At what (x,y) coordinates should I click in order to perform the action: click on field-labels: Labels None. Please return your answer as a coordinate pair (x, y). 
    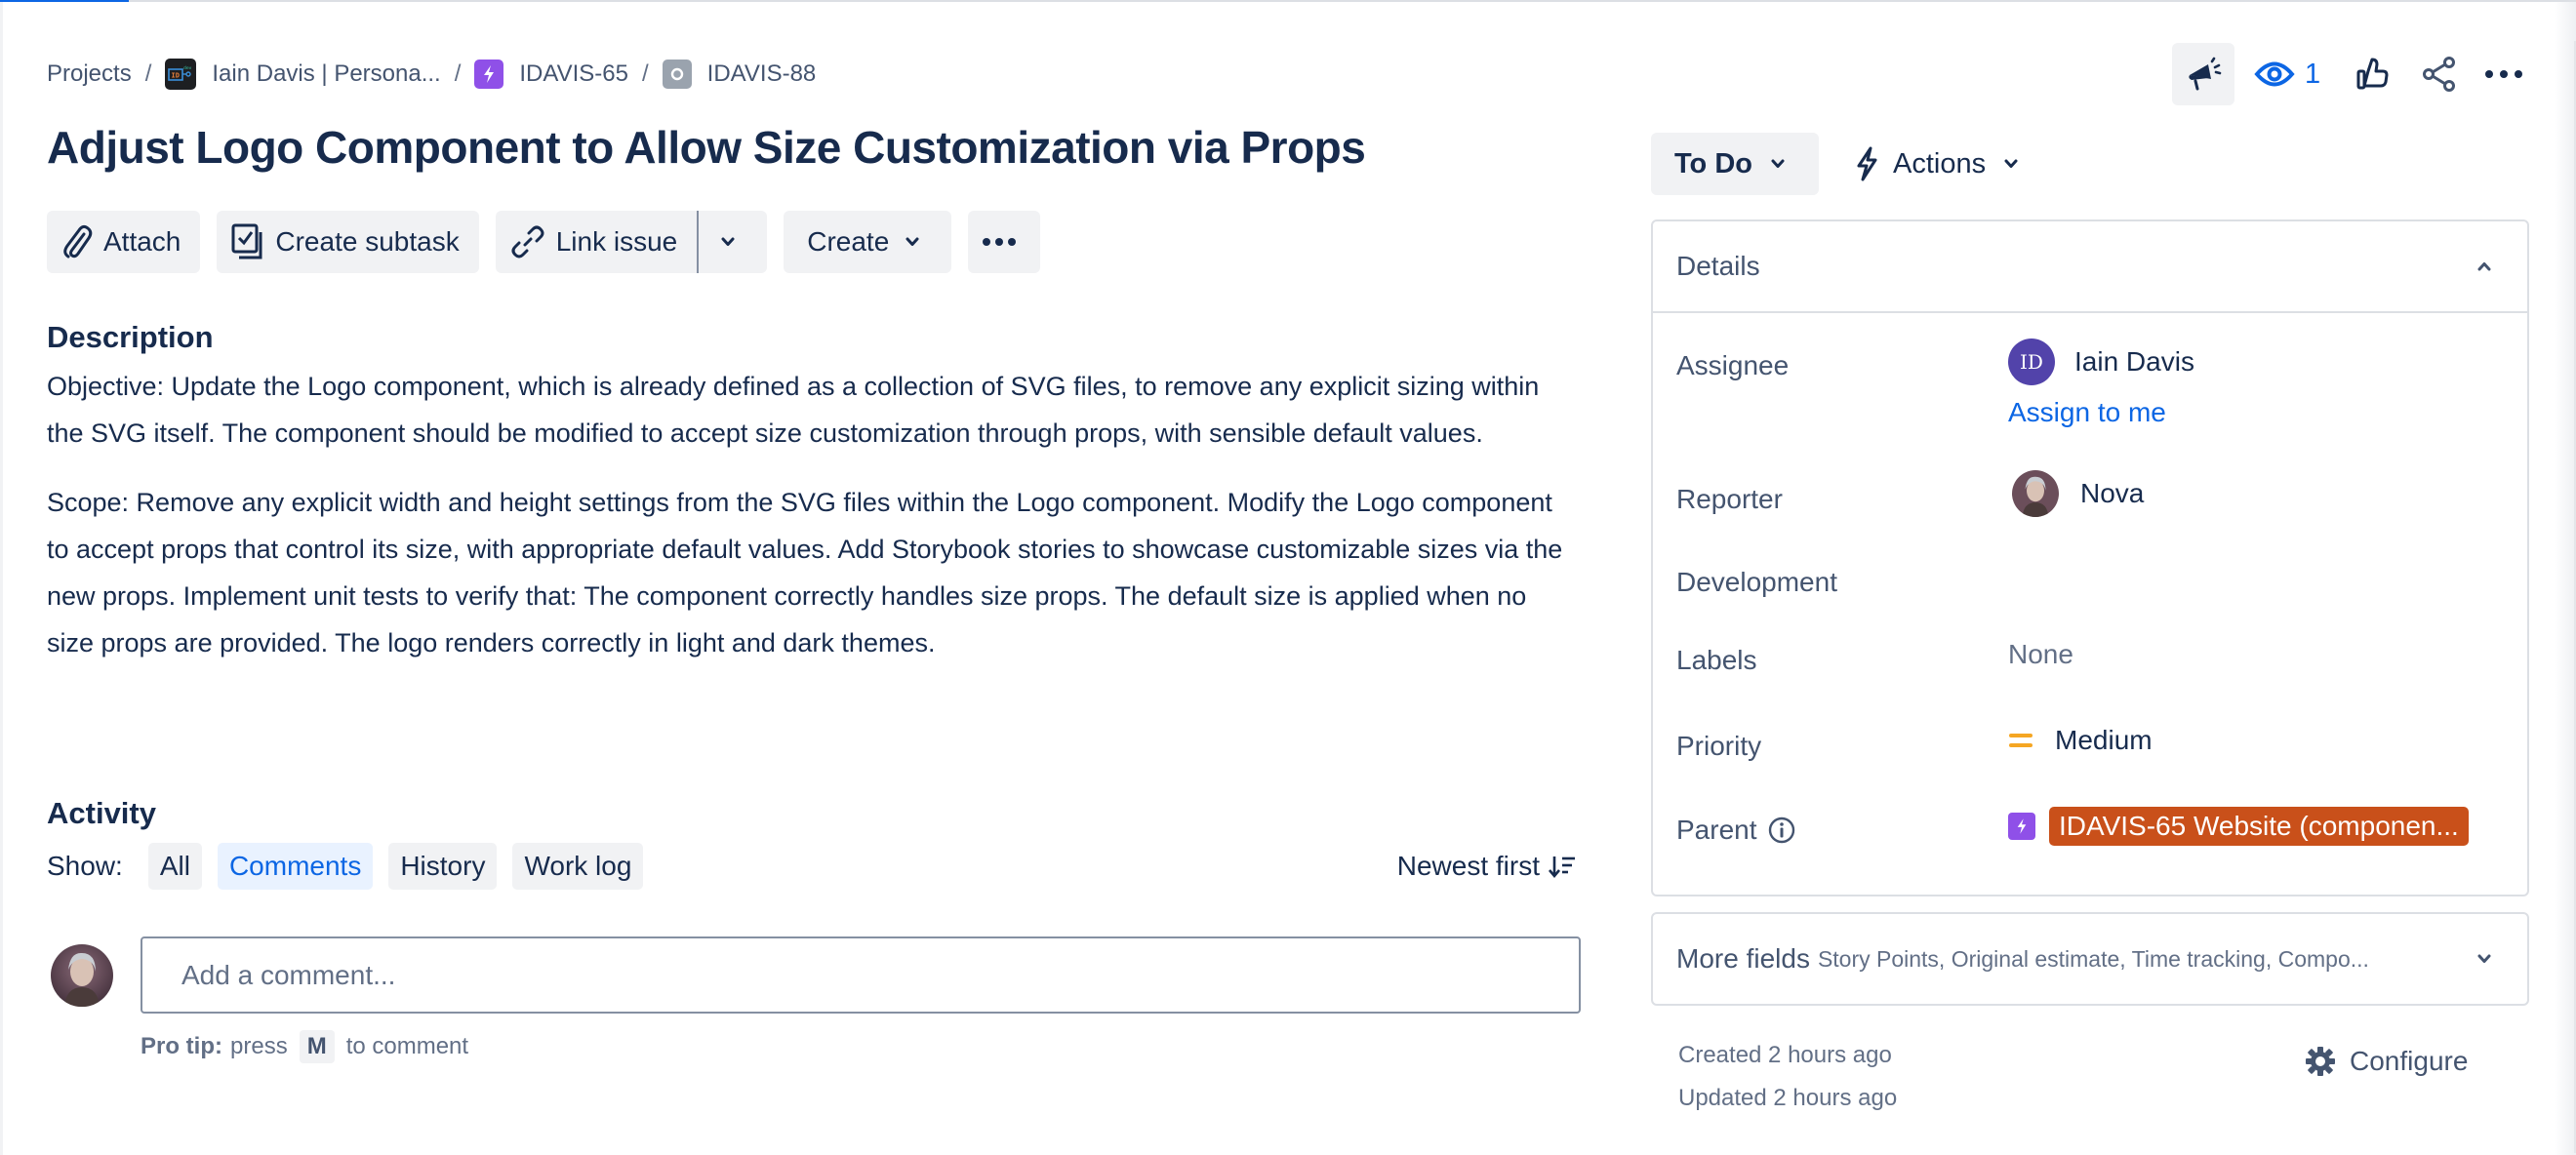
    Looking at the image, I should click on (2091, 656).